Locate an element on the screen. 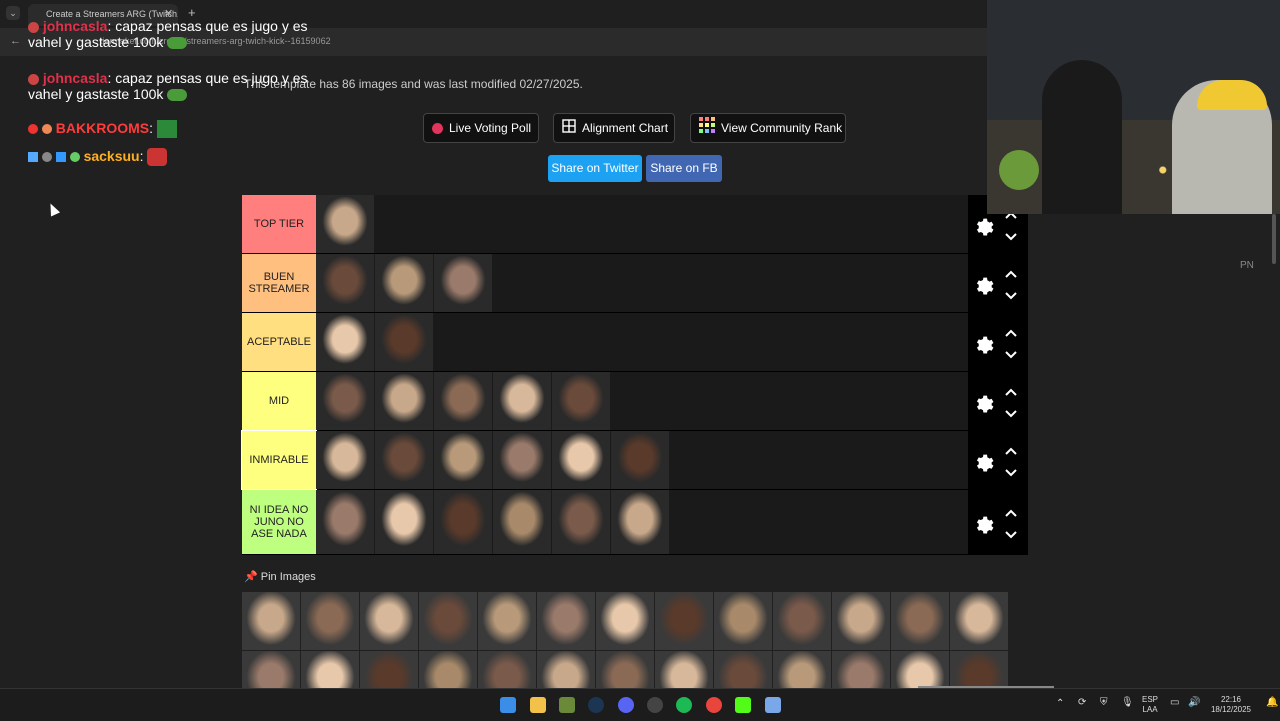 The width and height of the screenshot is (1280, 721). pin-images-toggle: 📌 Pin Images is located at coordinates (280, 576).